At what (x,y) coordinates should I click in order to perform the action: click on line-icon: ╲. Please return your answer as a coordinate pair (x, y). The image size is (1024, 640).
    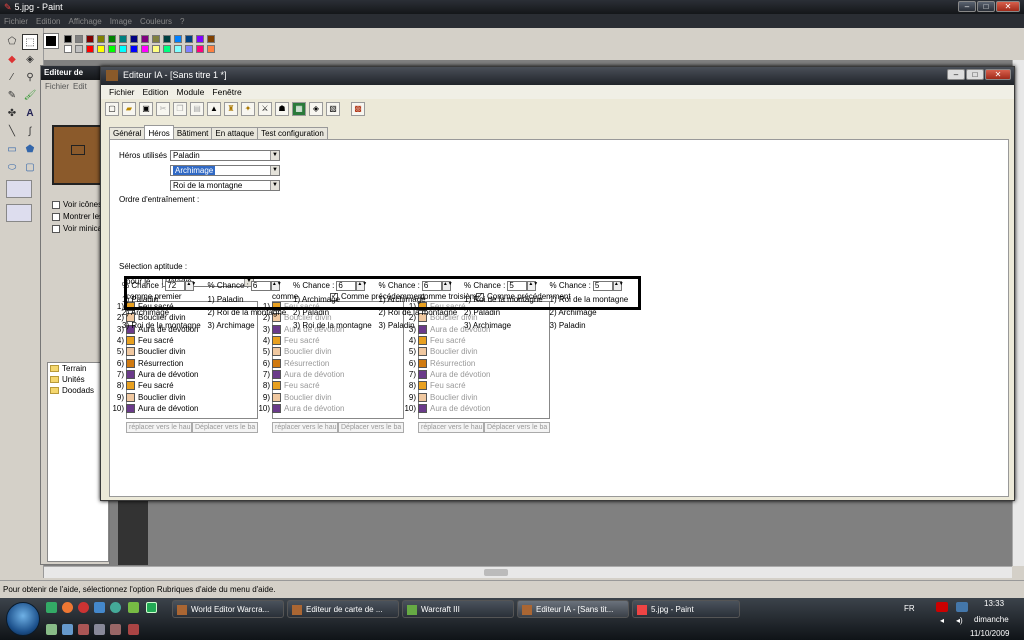
    Looking at the image, I should click on (12, 132).